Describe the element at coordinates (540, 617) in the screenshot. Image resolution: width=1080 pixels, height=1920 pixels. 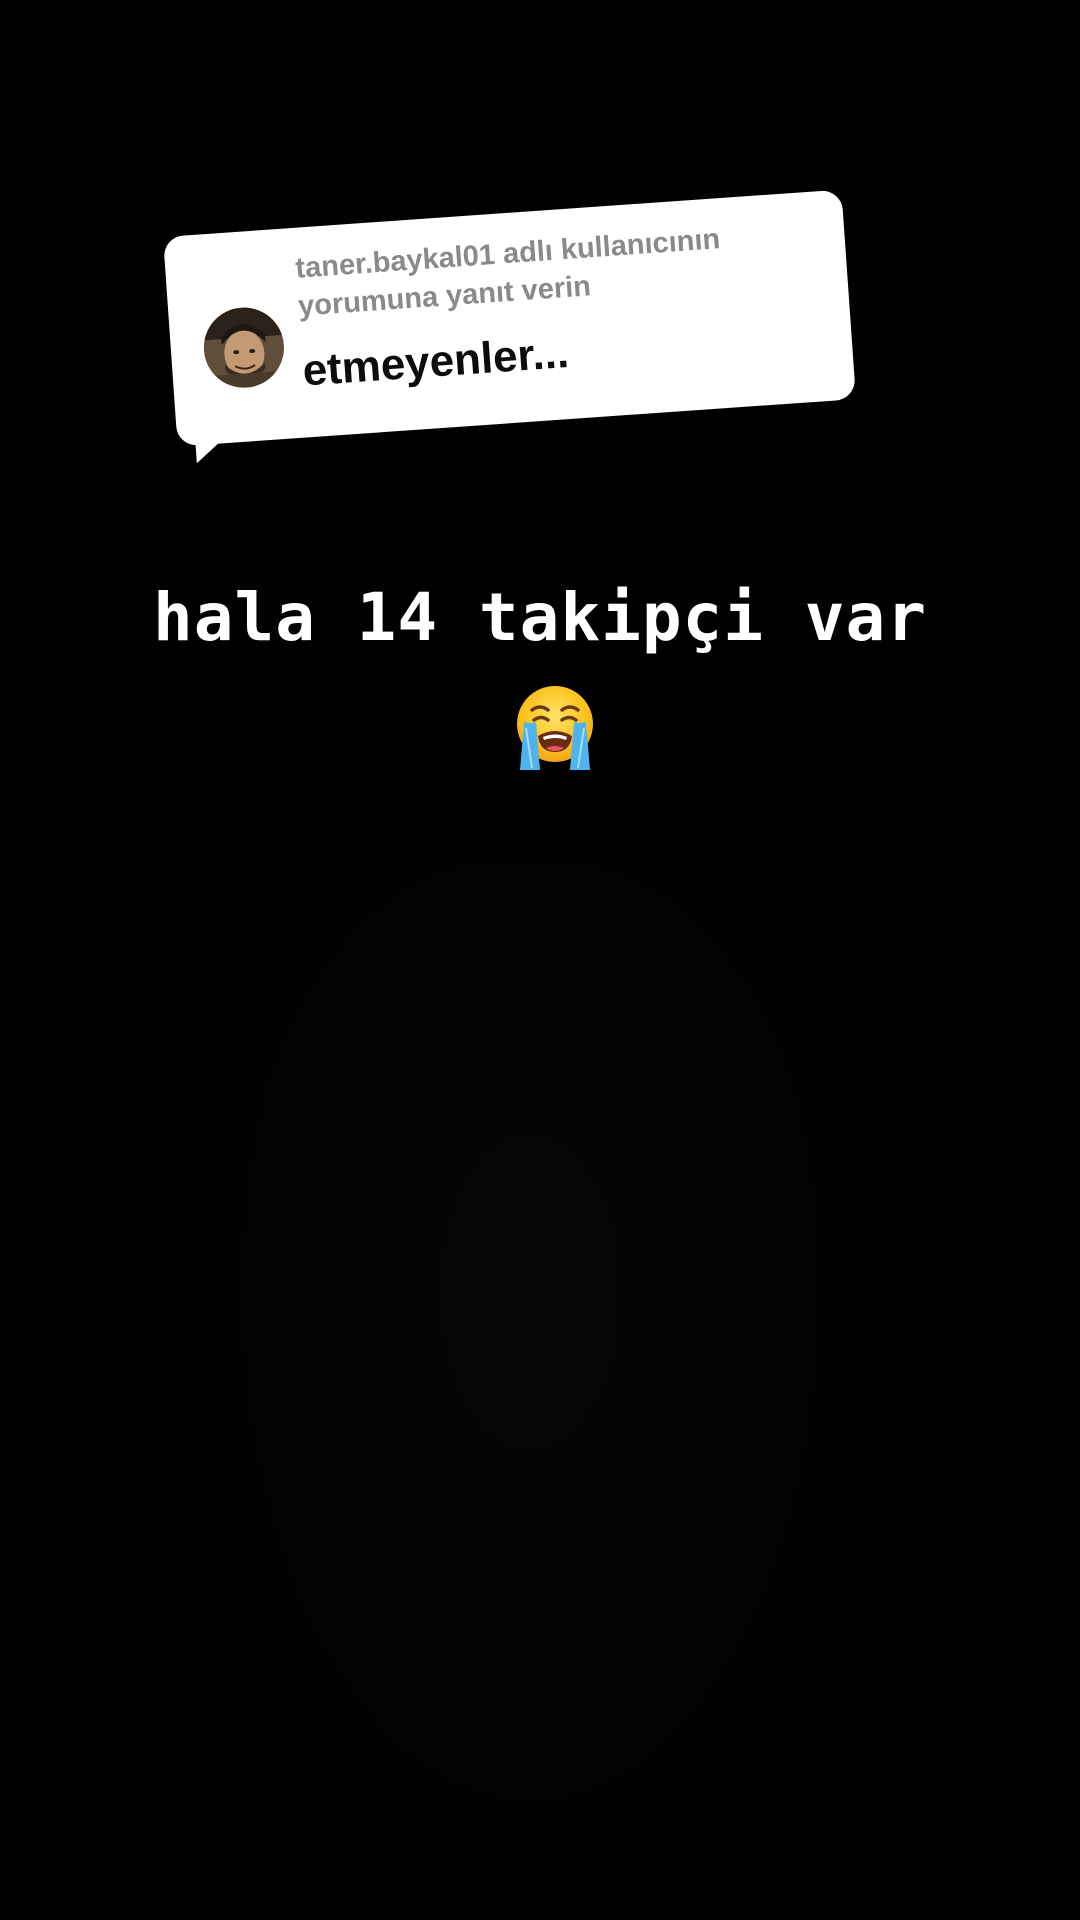
I see `video-caption: hala 14 takipçi var` at that location.